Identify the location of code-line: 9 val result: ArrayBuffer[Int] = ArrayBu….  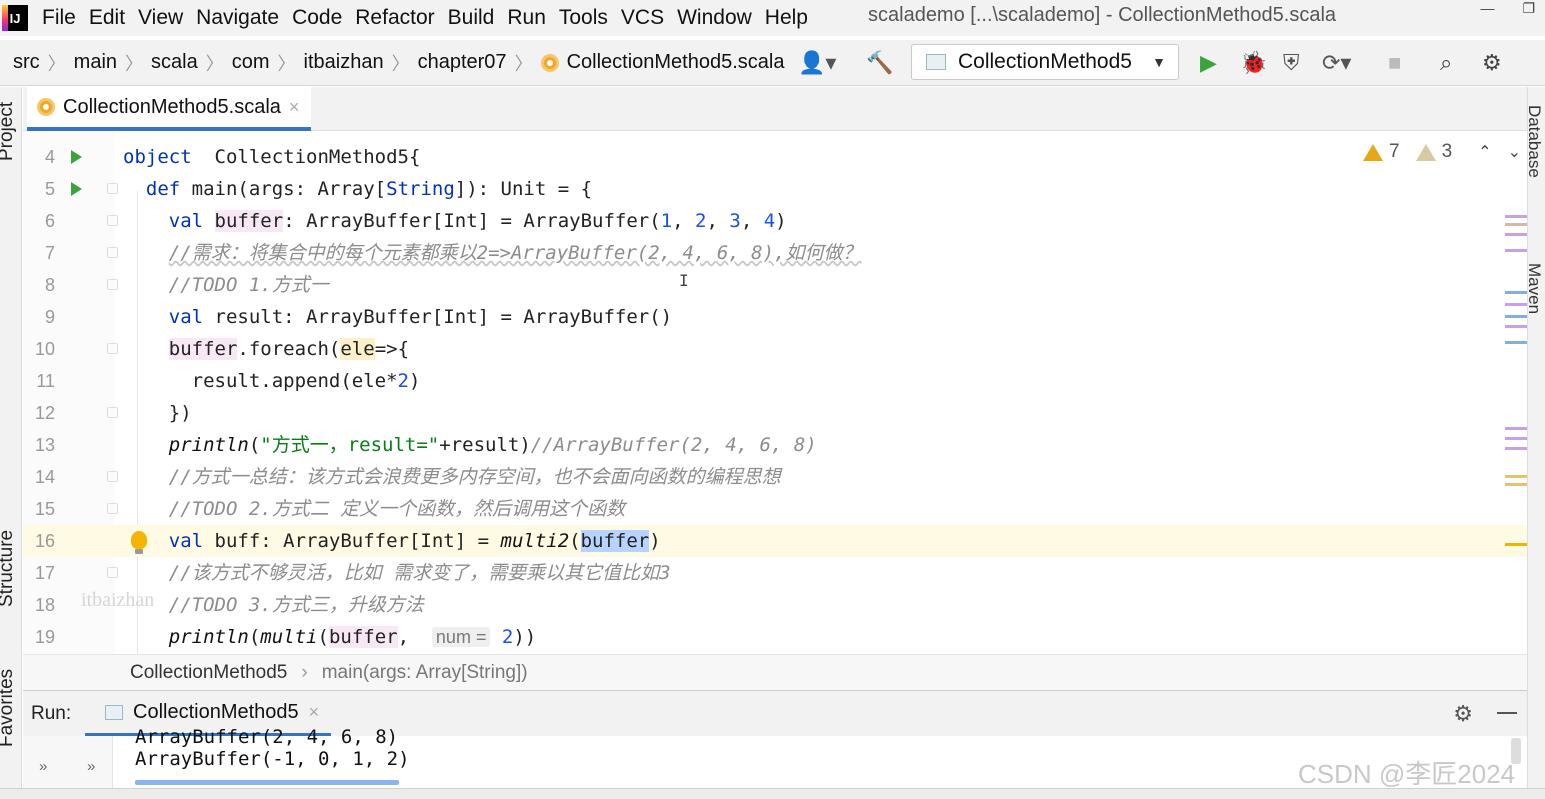
(775, 317).